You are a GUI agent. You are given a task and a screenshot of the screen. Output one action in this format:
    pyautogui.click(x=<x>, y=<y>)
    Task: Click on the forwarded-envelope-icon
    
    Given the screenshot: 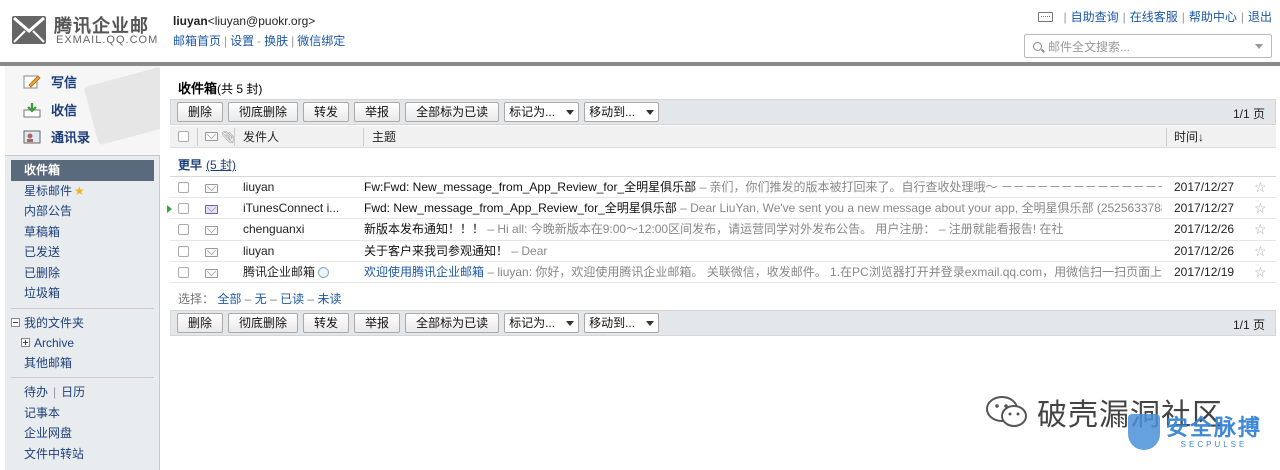 What is the action you would take?
    pyautogui.click(x=211, y=210)
    